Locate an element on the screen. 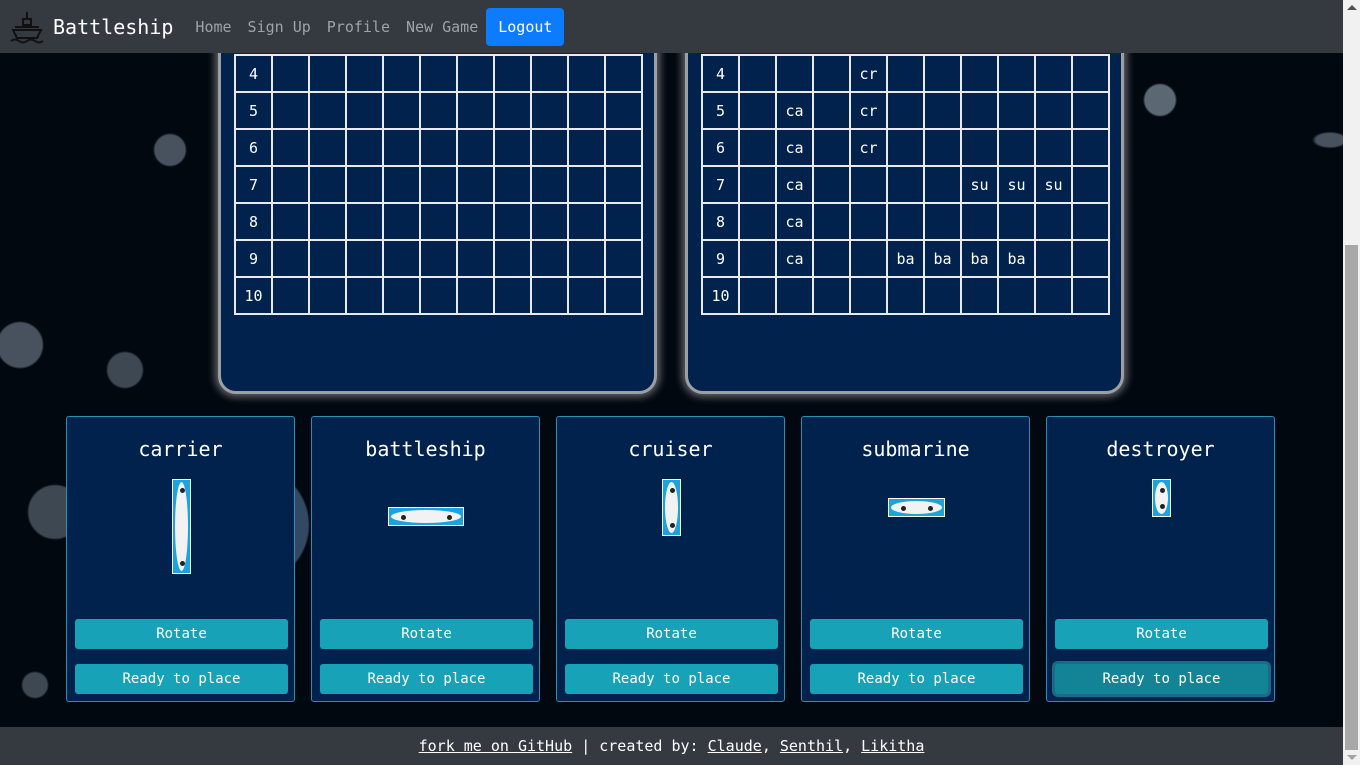 The height and width of the screenshot is (765, 1360). carrier-ship-image is located at coordinates (181, 526).